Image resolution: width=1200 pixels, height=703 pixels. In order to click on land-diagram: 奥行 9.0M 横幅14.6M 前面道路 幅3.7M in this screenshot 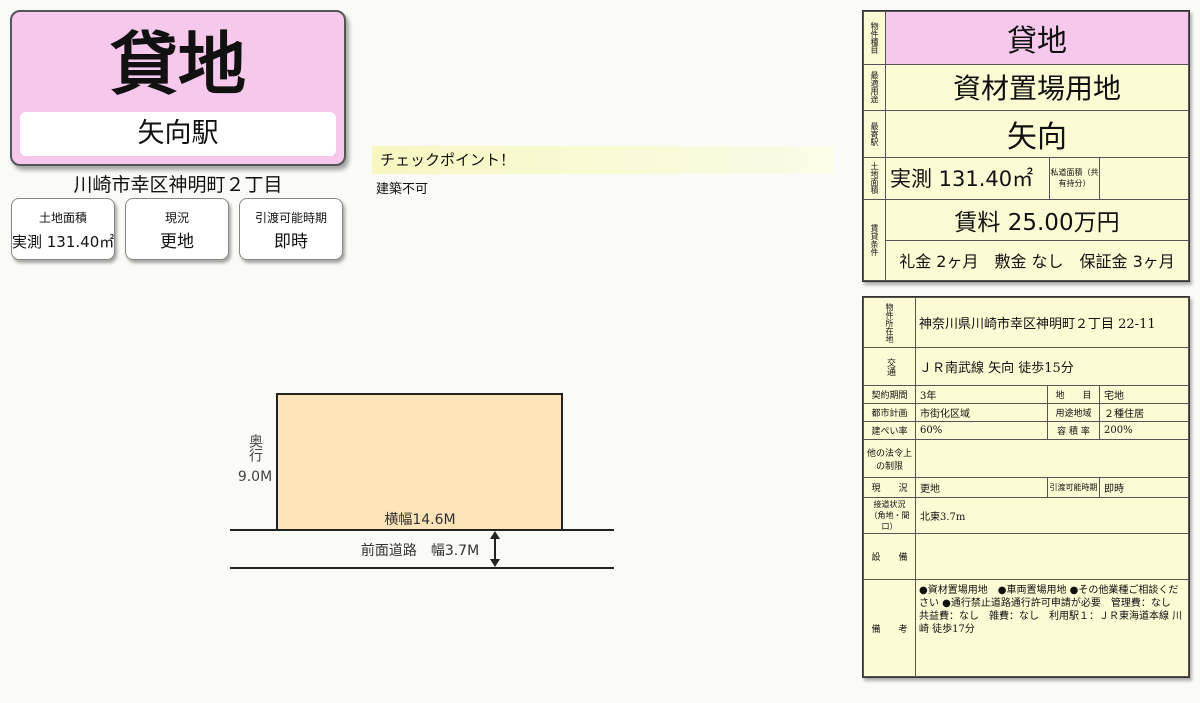, I will do `click(422, 481)`.